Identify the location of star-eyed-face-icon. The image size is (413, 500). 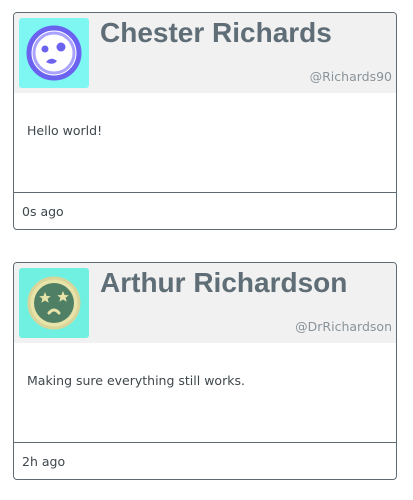
(54, 303).